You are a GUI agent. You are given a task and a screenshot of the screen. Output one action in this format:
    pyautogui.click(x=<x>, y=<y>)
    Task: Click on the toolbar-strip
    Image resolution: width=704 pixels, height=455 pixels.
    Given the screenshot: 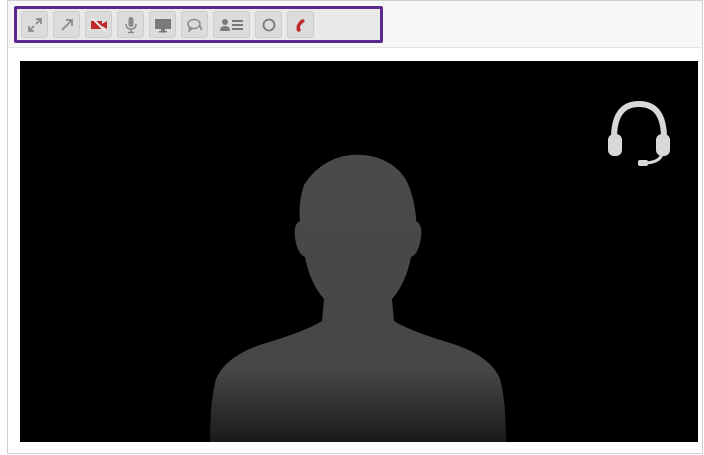 What is the action you would take?
    pyautogui.click(x=355, y=24)
    